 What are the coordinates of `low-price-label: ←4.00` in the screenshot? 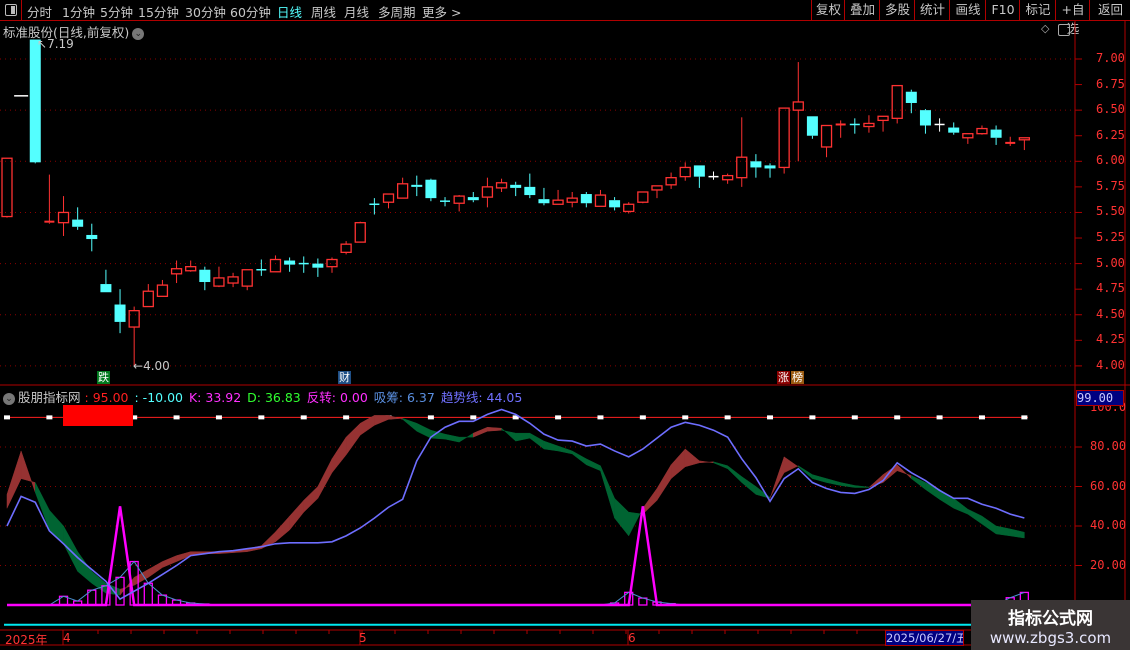 It's located at (151, 366).